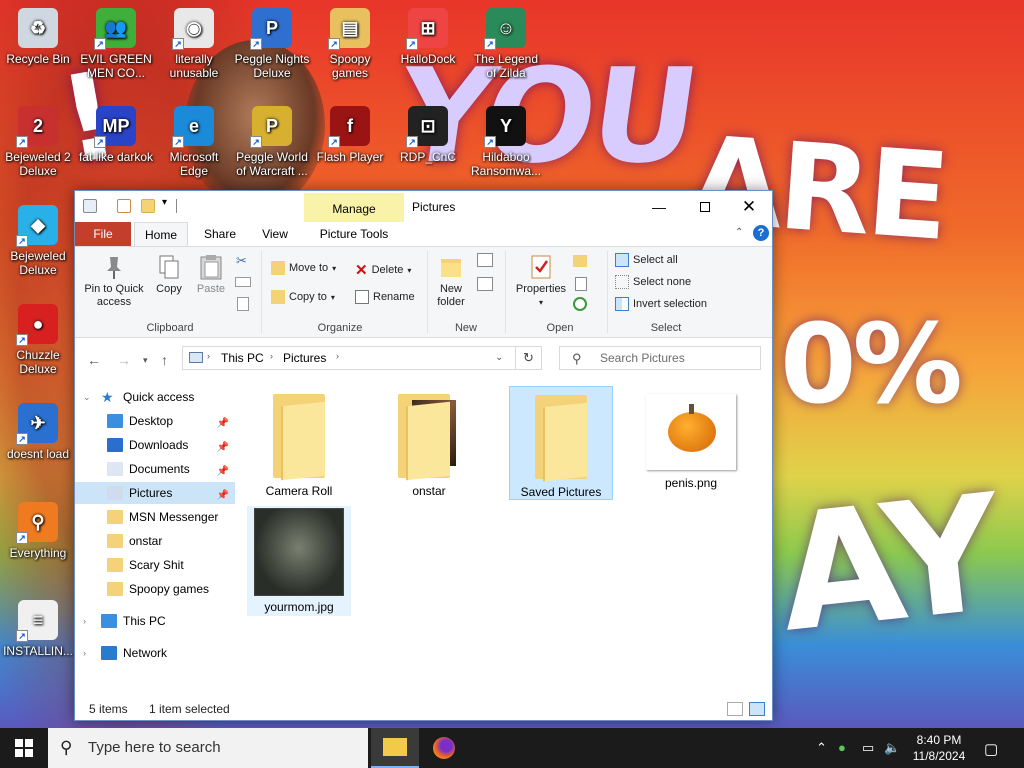  Describe the element at coordinates (38, 142) in the screenshot. I see `desktop-icon: 2 ↗ Bejeweled 2 Deluxe` at that location.